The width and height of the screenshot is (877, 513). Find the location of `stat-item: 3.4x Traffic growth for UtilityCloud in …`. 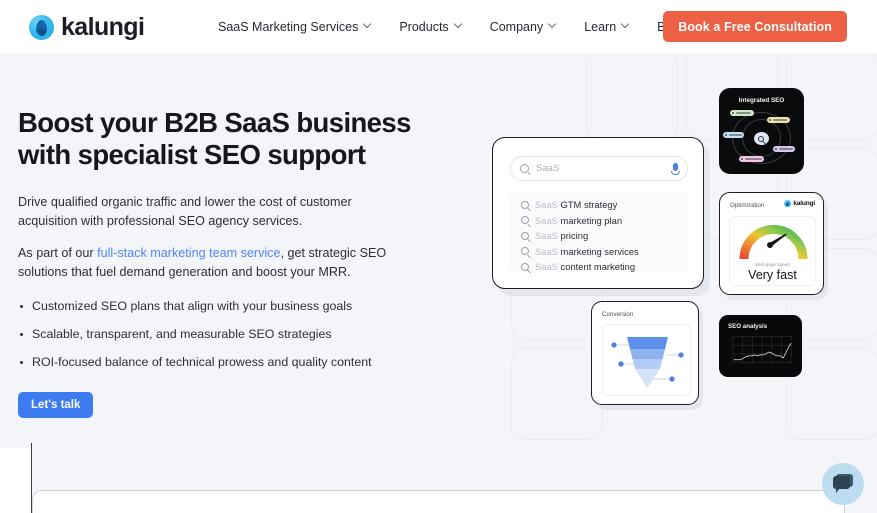

stat-item: 3.4x Traffic growth for UtilityCloud in … is located at coordinates (709, 502).